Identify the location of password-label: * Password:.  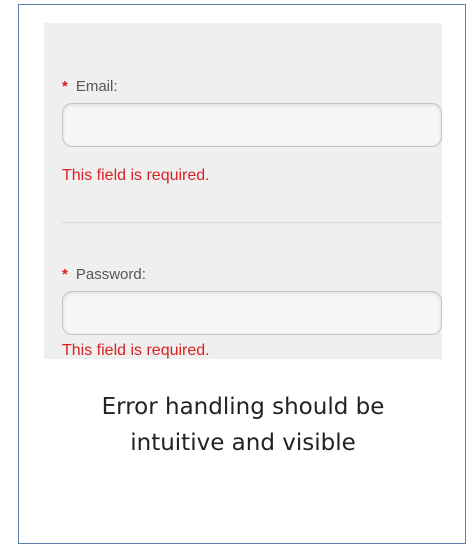
(104, 274).